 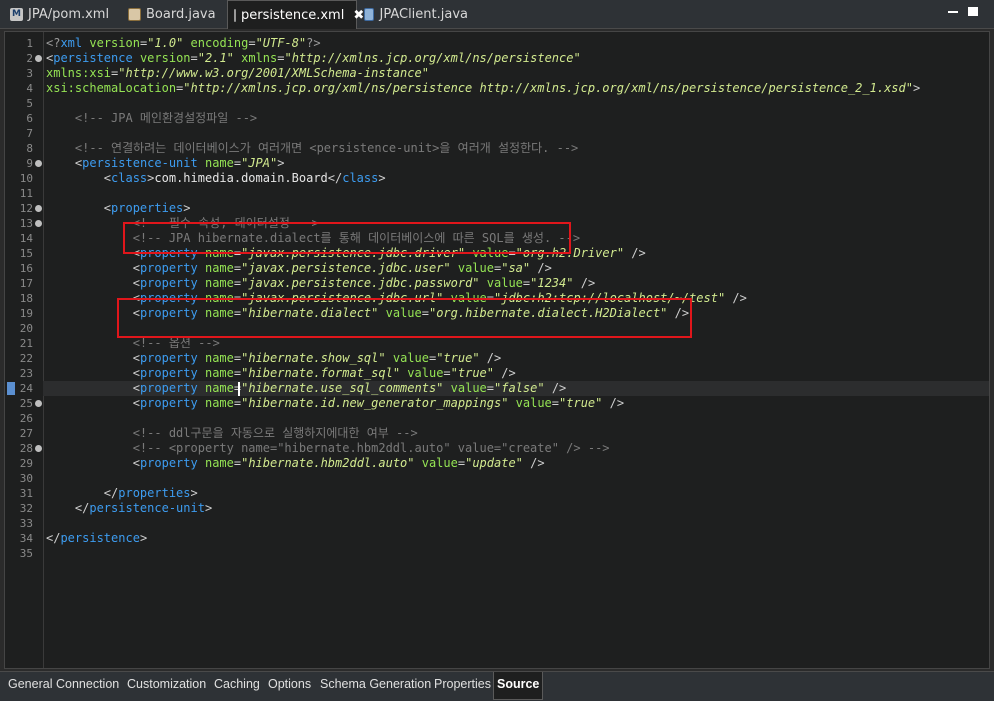 What do you see at coordinates (26, 448) in the screenshot?
I see `line-number: 28` at bounding box center [26, 448].